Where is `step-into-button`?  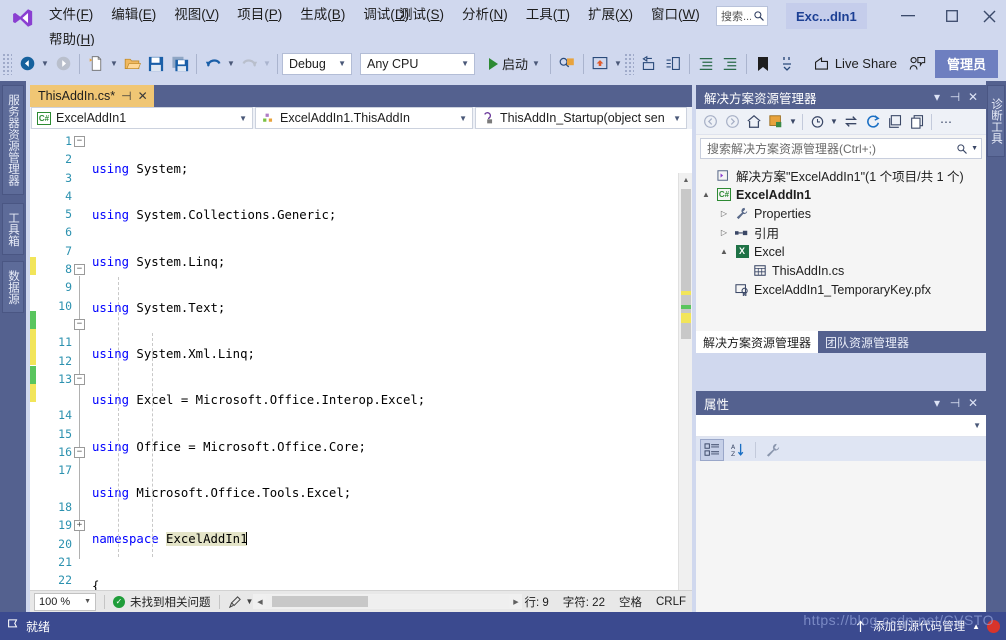
step-into-button is located at coordinates (649, 64).